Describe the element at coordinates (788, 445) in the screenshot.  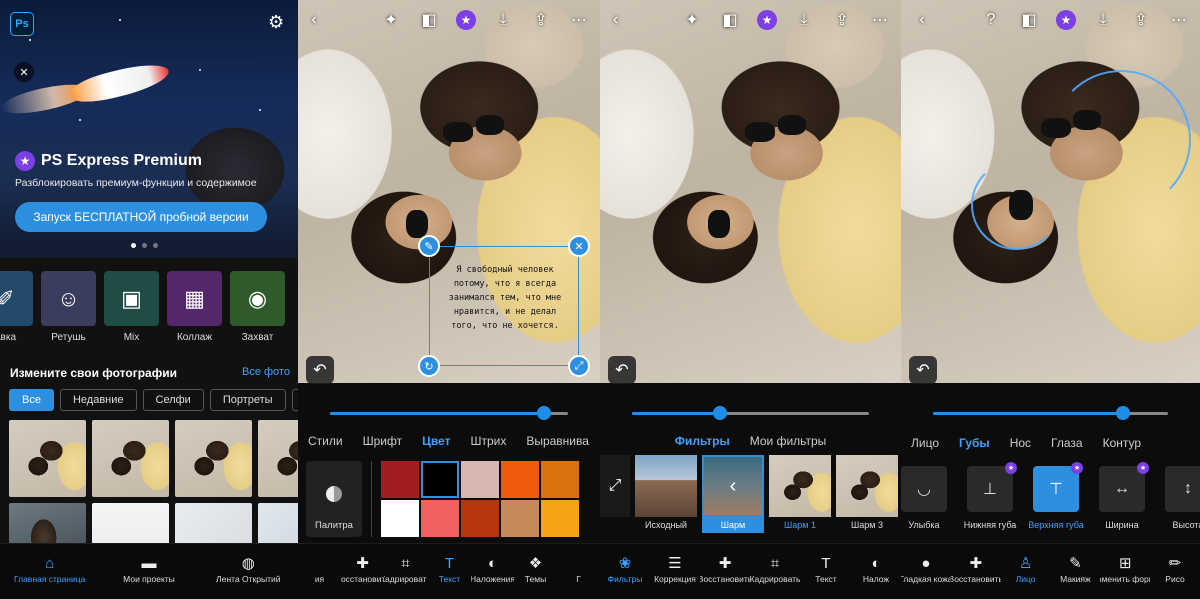
I see `tab-item: Мои фильтры` at that location.